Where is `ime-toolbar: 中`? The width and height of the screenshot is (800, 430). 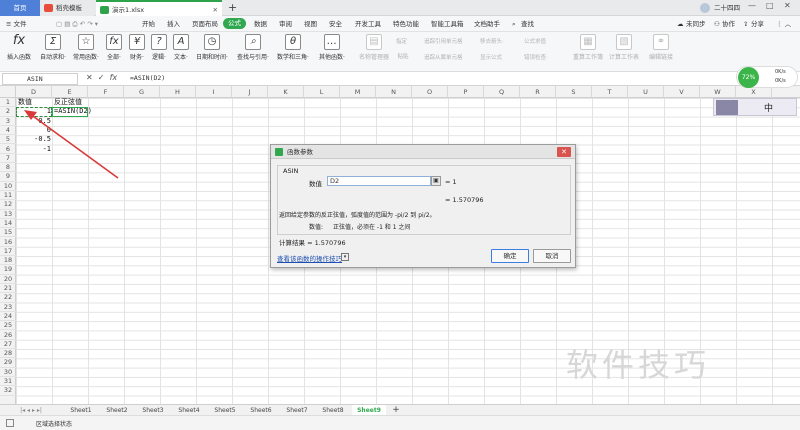
ime-toolbar: 中 is located at coordinates (755, 107).